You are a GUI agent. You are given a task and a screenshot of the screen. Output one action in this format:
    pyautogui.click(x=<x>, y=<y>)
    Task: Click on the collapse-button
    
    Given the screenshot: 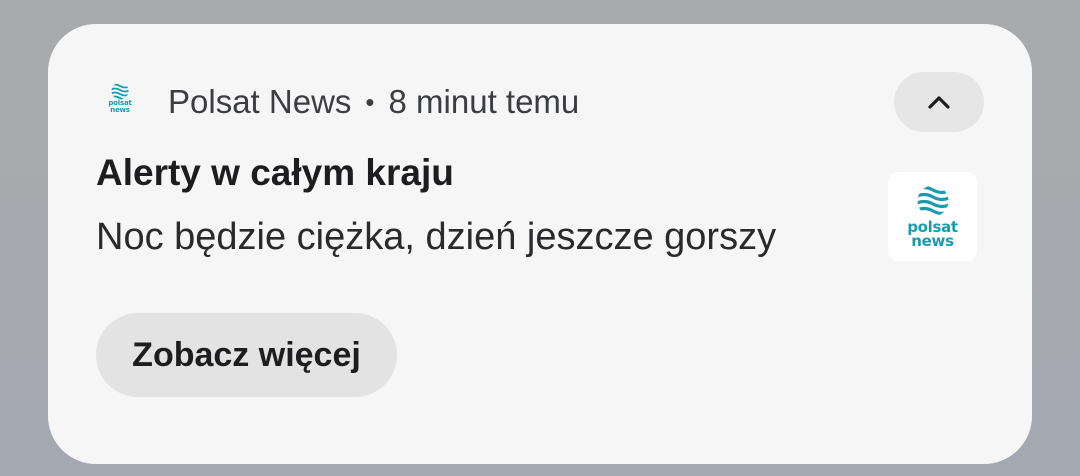 What is the action you would take?
    pyautogui.click(x=939, y=102)
    